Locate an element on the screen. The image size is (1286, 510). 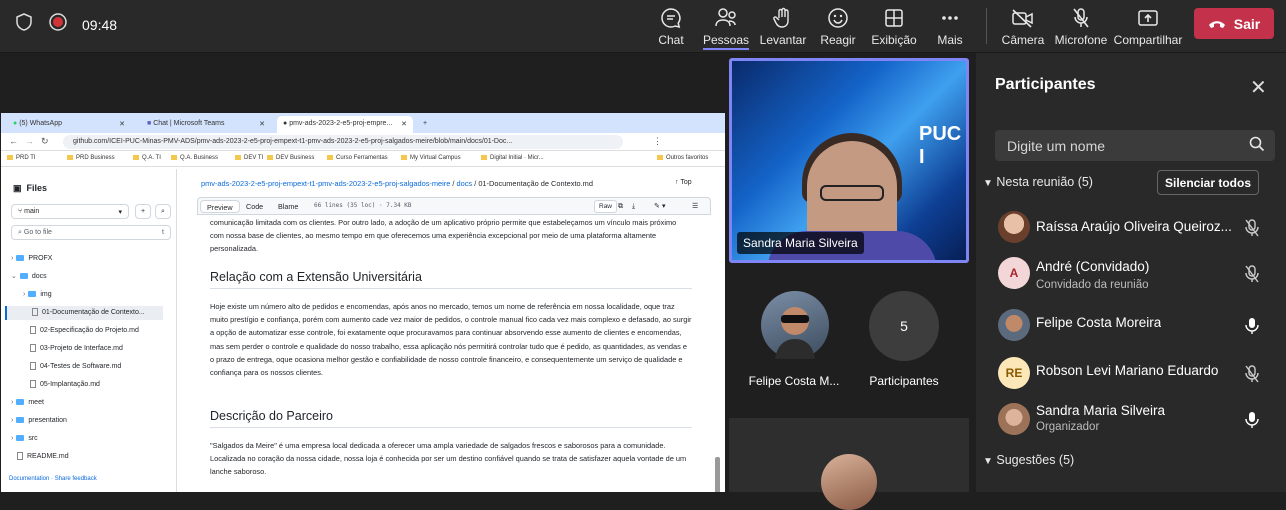
bookmark: Curso Ferramentas is located at coordinates (357, 158).